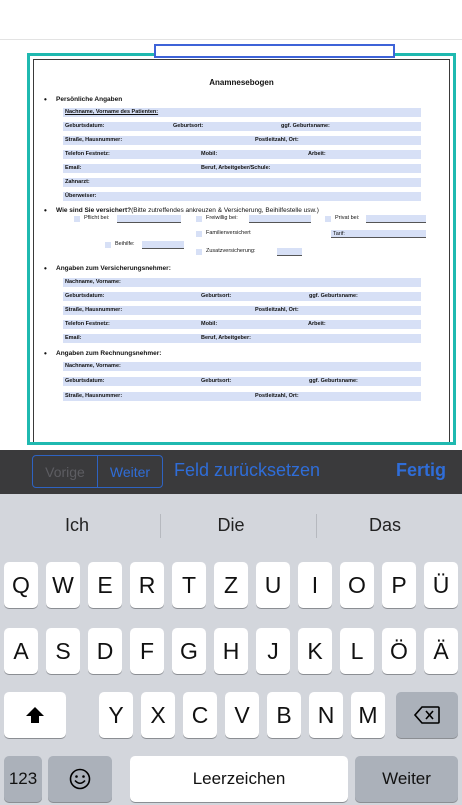 This screenshot has width=462, height=805. What do you see at coordinates (284, 715) in the screenshot?
I see `key-b: B` at bounding box center [284, 715].